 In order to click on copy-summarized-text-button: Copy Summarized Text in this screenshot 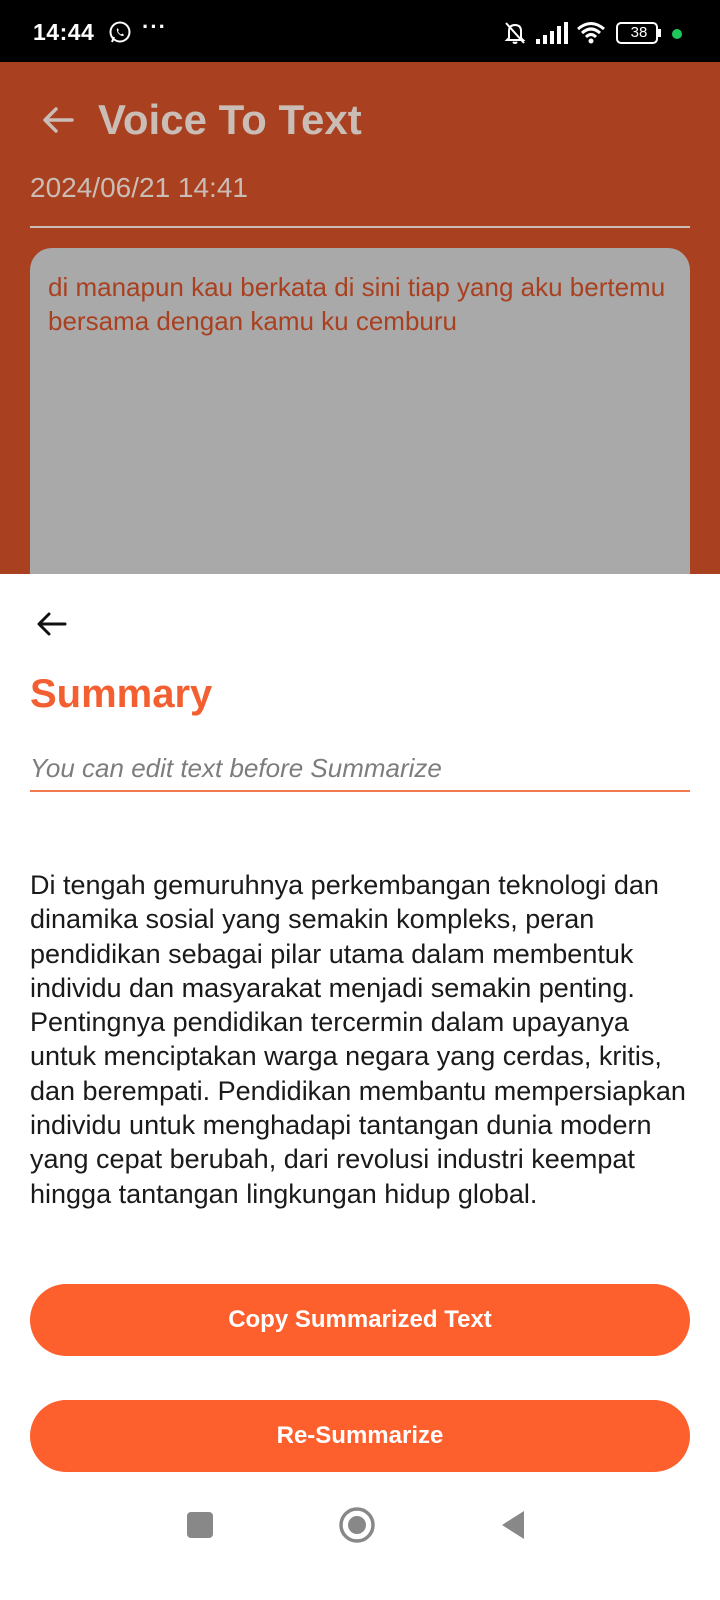, I will do `click(360, 1320)`.